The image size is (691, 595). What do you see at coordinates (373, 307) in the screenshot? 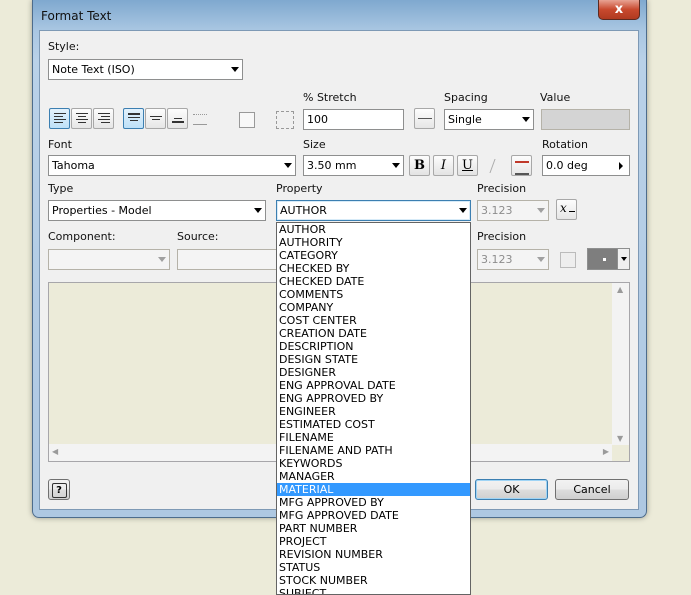
I see `property-option: COMPANY` at bounding box center [373, 307].